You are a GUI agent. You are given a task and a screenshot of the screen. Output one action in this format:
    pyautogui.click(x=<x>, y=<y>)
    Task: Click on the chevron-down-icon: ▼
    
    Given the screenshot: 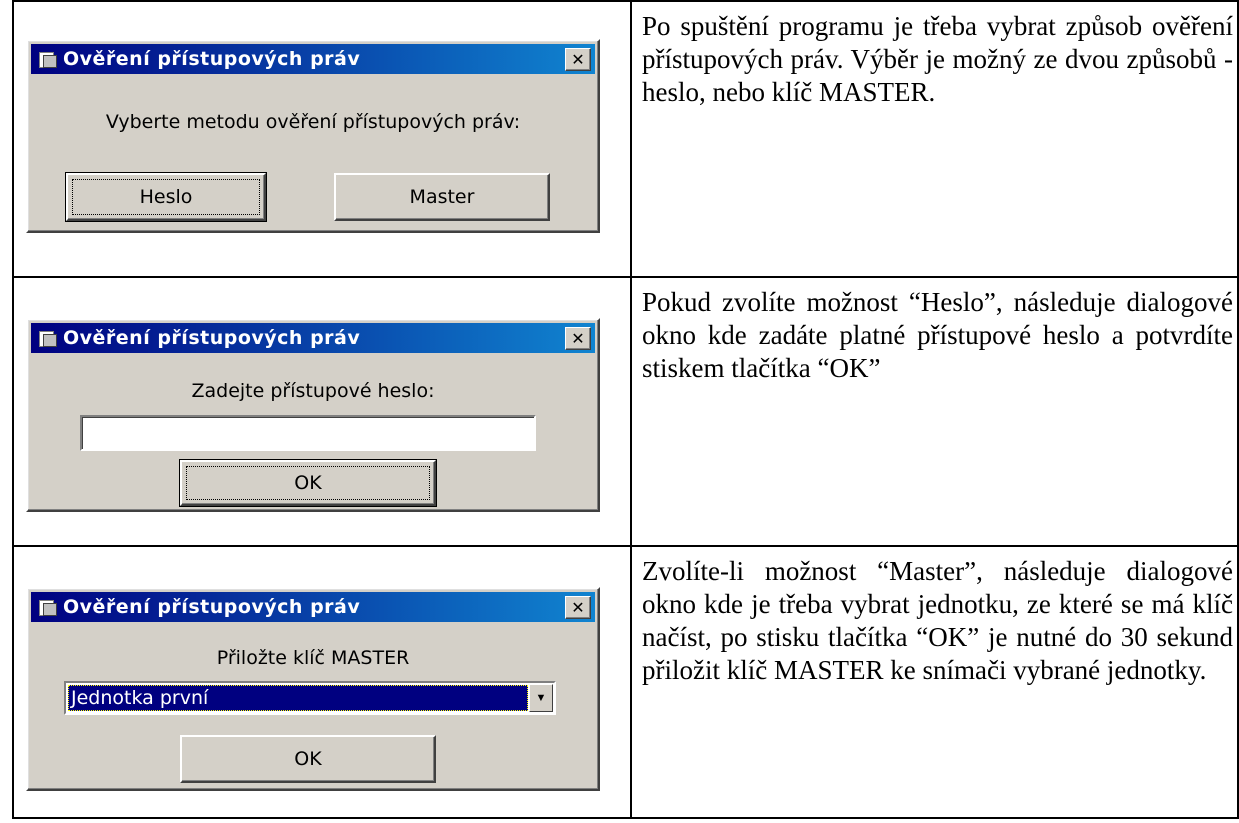 What is the action you would take?
    pyautogui.click(x=541, y=698)
    